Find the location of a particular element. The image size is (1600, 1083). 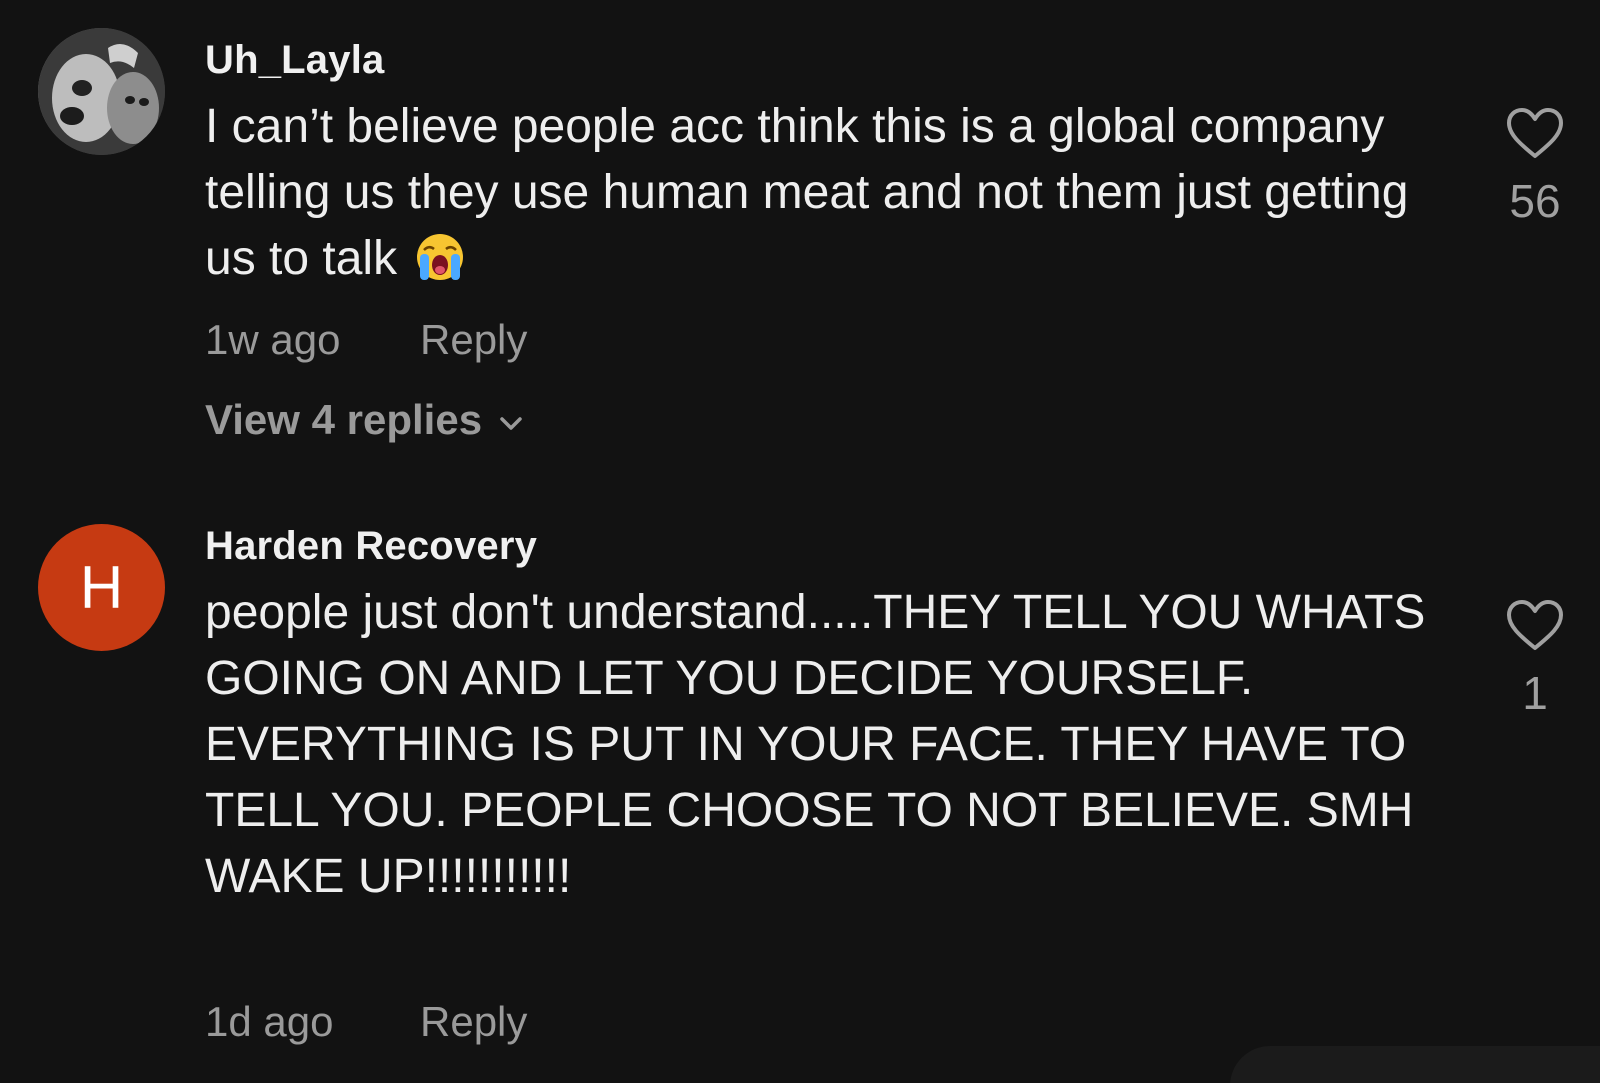

comment-timestamp: 1d ago is located at coordinates (269, 1021).